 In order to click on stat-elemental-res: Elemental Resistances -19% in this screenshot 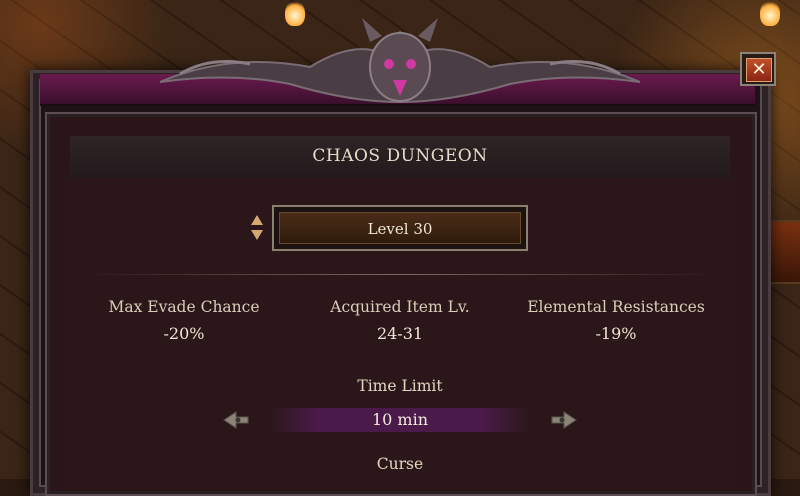, I will do `click(616, 320)`.